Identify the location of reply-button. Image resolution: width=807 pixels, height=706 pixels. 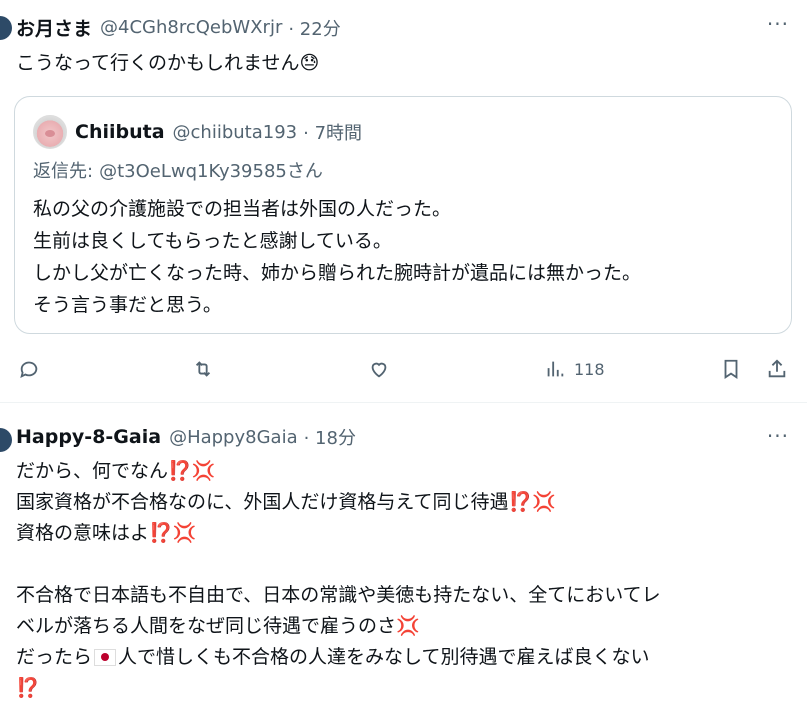
(29, 369).